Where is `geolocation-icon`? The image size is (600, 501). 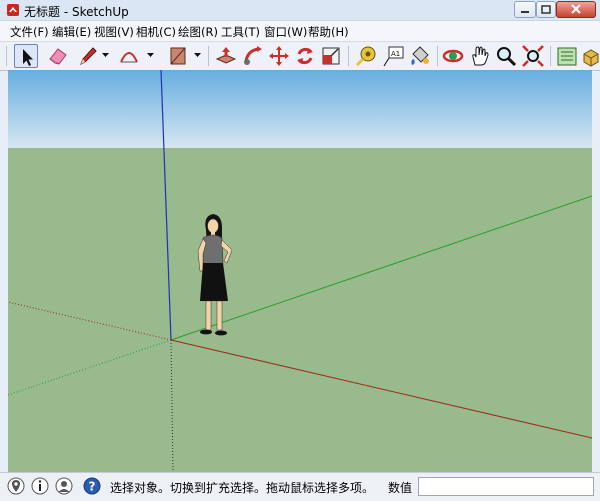 geolocation-icon is located at coordinates (16, 486).